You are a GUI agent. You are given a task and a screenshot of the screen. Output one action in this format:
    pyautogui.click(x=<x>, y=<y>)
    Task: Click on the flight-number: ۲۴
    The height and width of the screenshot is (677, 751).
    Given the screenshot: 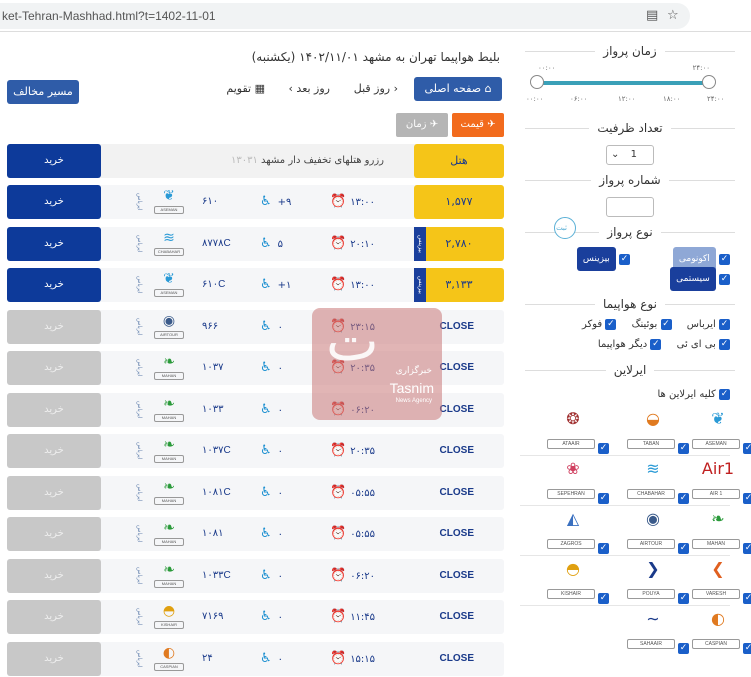 What is the action you would take?
    pyautogui.click(x=207, y=658)
    